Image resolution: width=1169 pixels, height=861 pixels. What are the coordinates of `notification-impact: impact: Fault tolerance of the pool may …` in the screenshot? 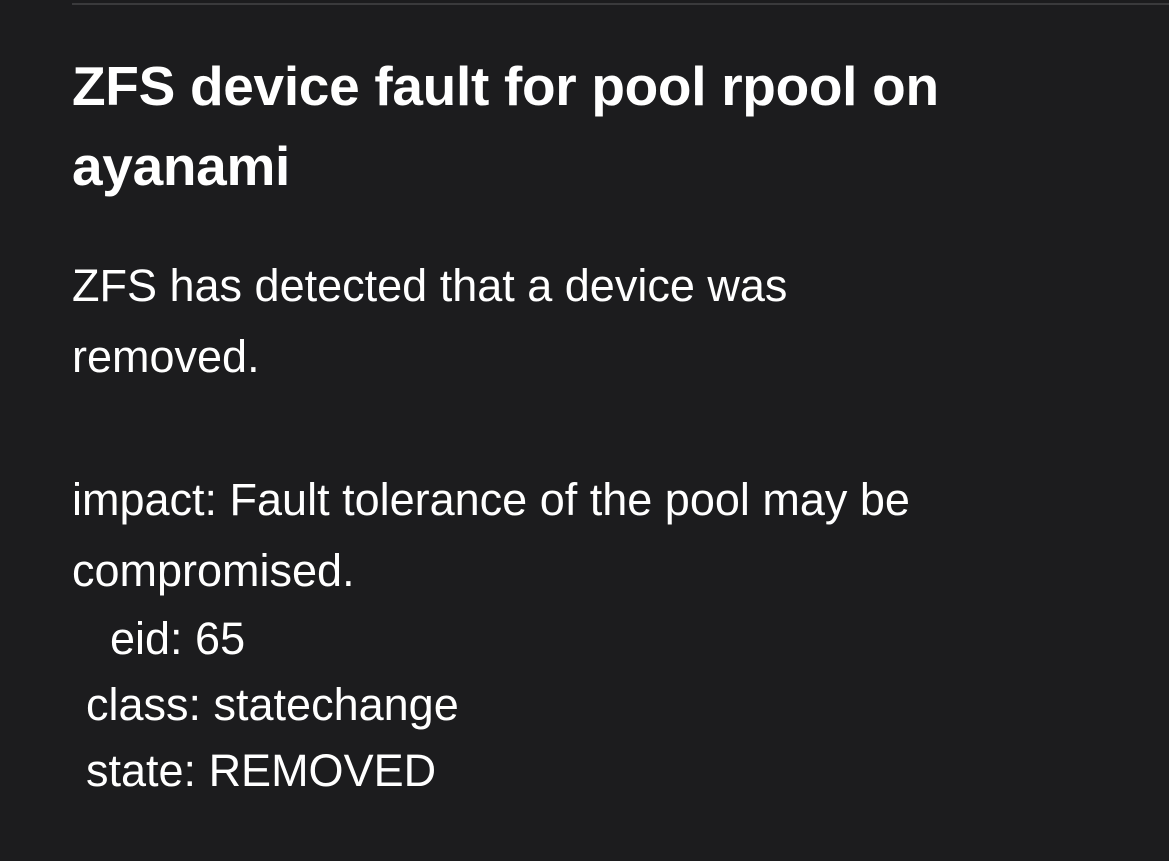 It's located at (491, 535).